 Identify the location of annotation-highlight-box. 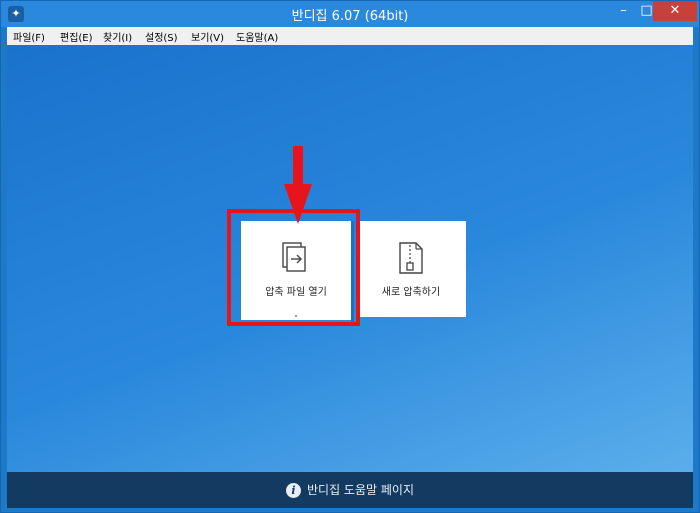
(293, 267).